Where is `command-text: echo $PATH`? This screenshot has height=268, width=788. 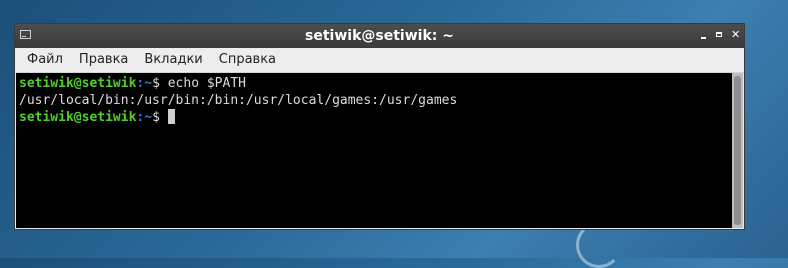 command-text: echo $PATH is located at coordinates (206, 83).